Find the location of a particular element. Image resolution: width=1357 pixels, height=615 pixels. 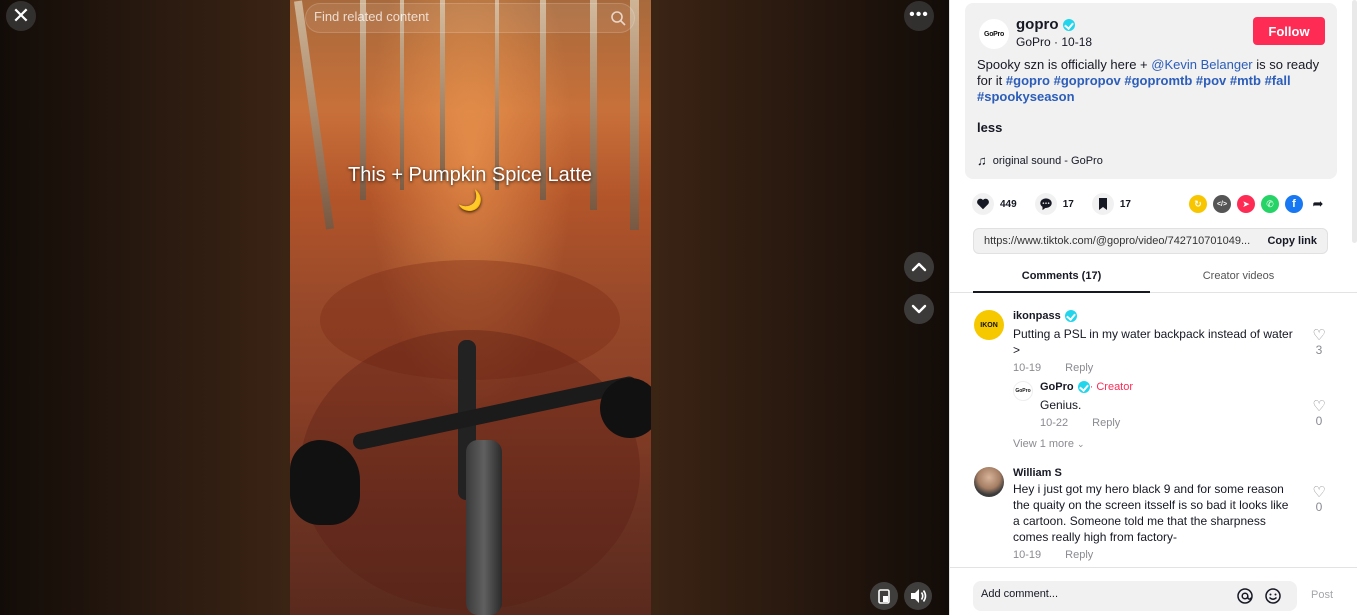

hashtag-link: #gopromtb is located at coordinates (1158, 80).